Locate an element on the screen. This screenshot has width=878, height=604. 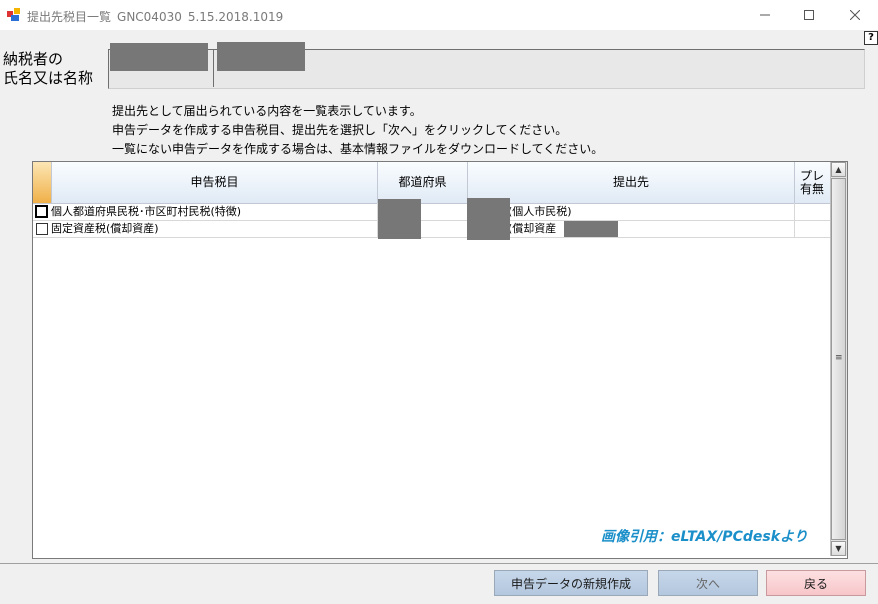
header-prefecture: 都道府県 is located at coordinates (423, 182).